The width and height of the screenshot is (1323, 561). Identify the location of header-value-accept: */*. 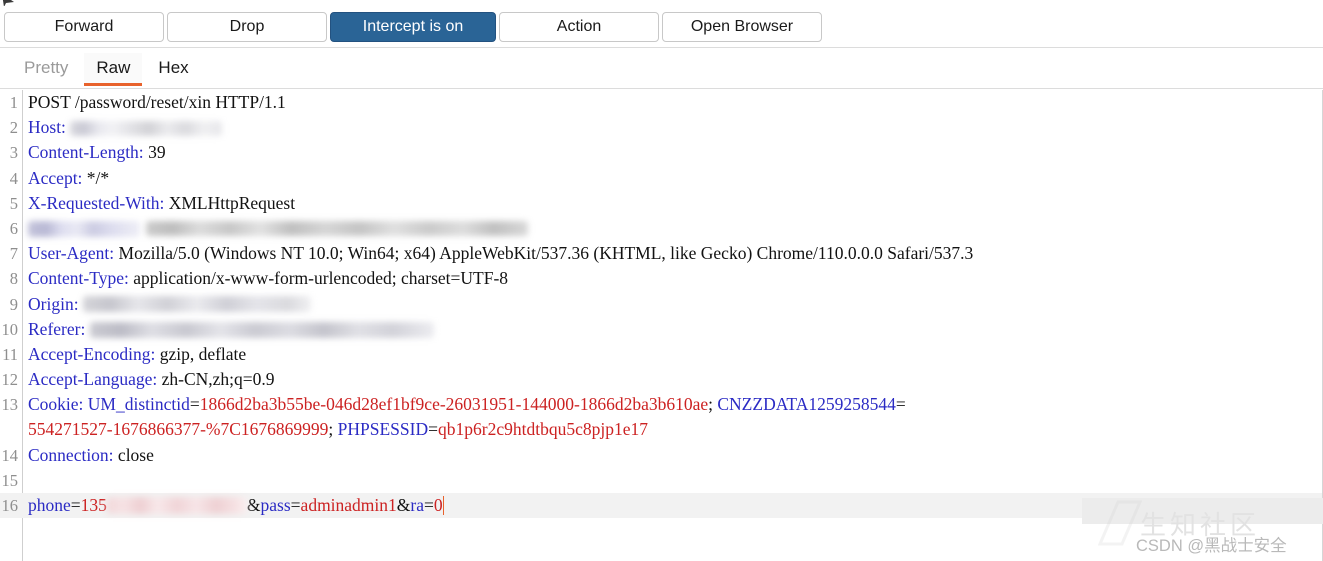
(98, 177).